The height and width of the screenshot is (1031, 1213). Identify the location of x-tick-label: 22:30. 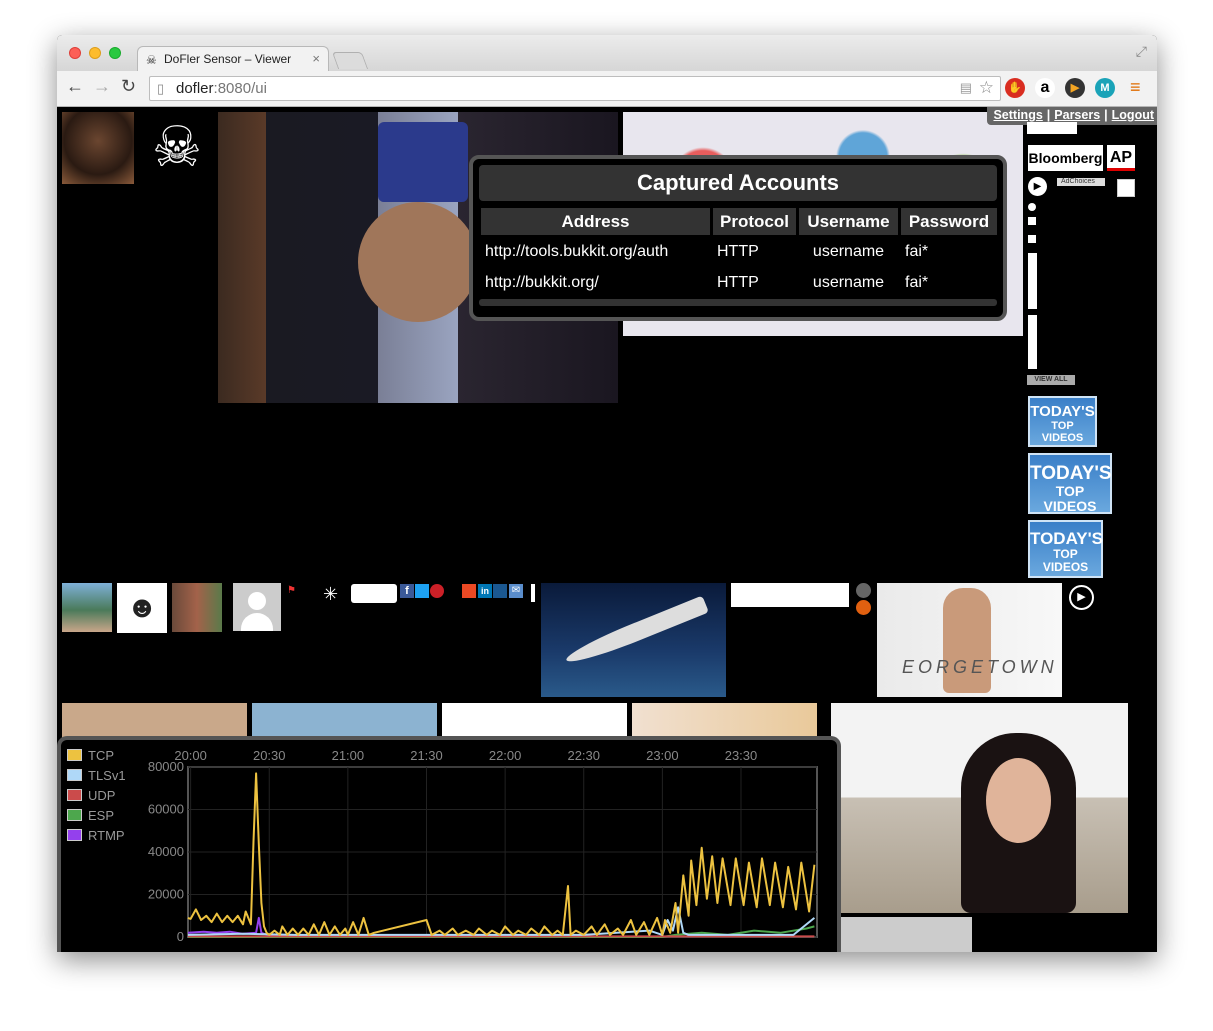
(583, 755).